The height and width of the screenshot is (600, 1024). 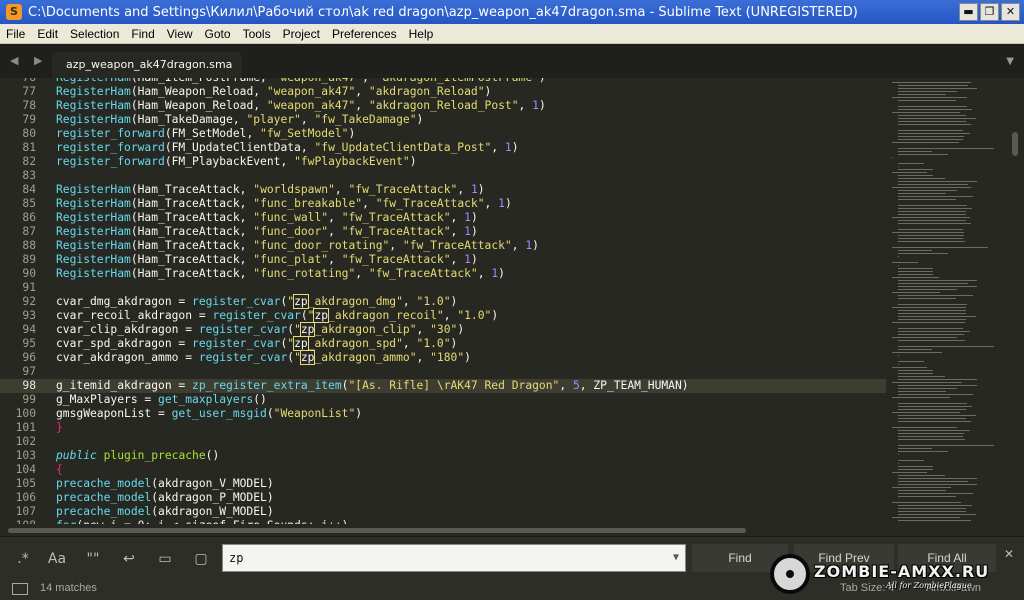 I want to click on find-history-dropdown-icon: ▼, so click(x=676, y=558).